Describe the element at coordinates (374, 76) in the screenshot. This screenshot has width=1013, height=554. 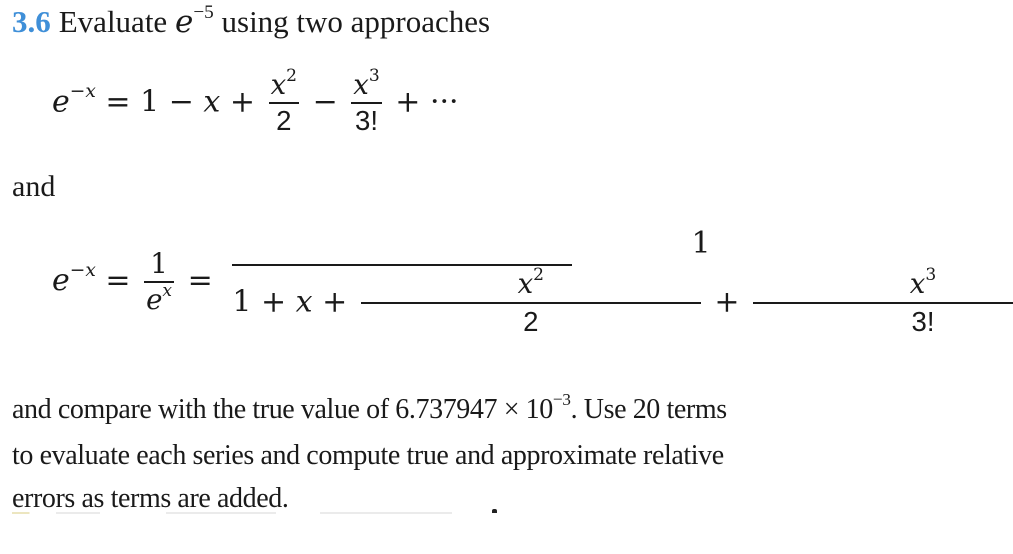
I see `eq1-f2-exp: 3` at that location.